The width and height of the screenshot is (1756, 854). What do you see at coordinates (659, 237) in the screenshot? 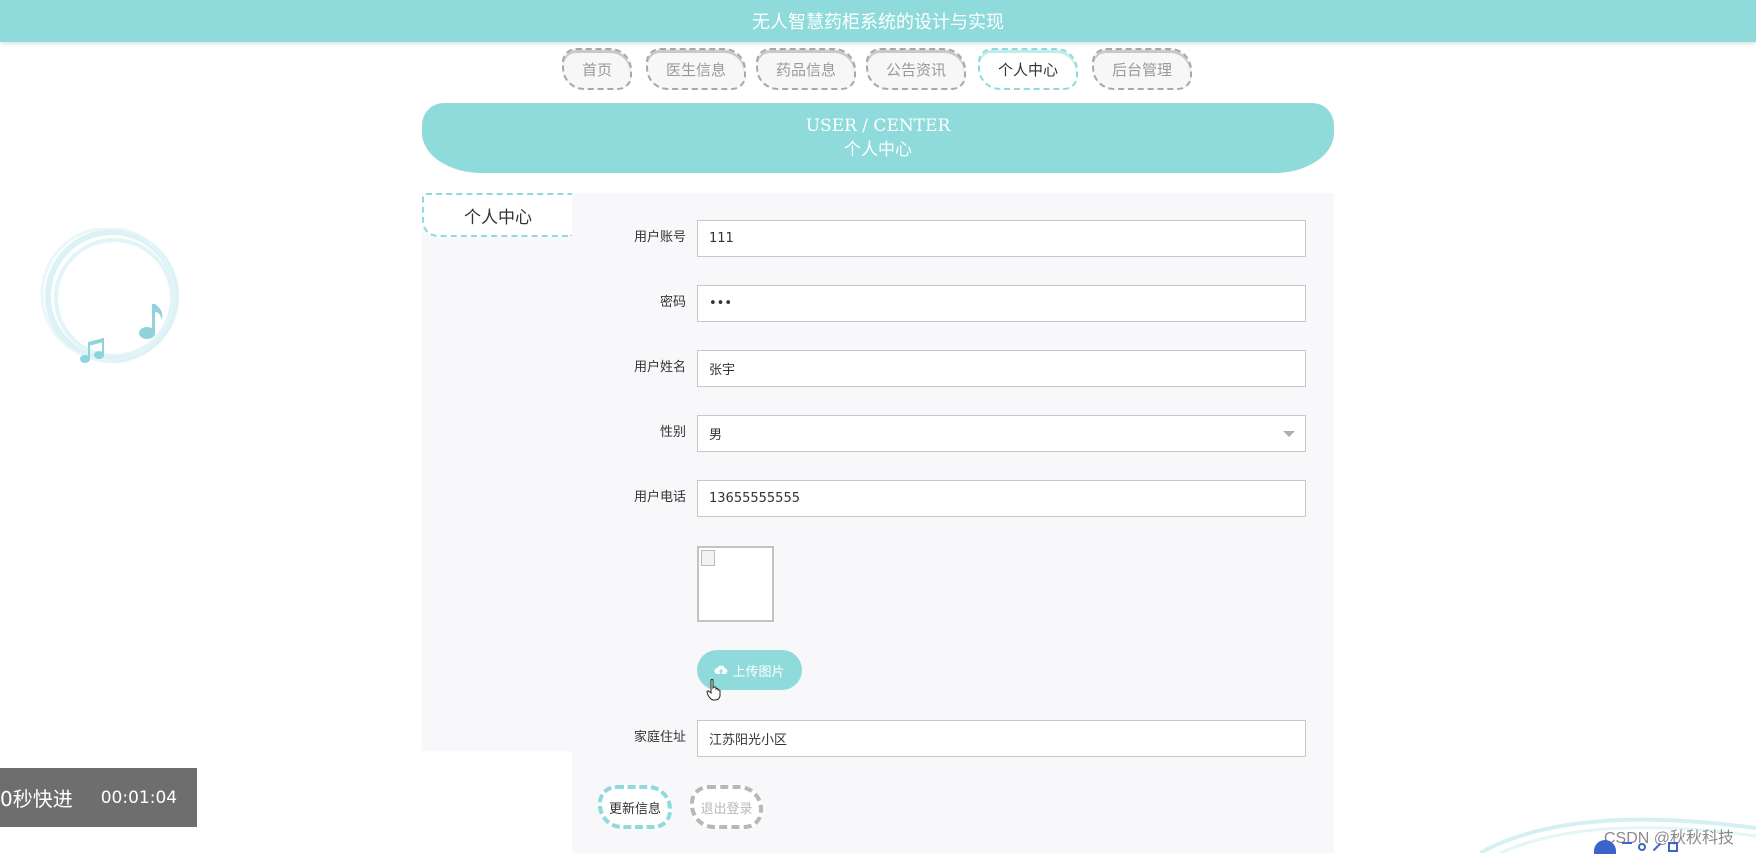
I see `account-label: 用户账号` at bounding box center [659, 237].